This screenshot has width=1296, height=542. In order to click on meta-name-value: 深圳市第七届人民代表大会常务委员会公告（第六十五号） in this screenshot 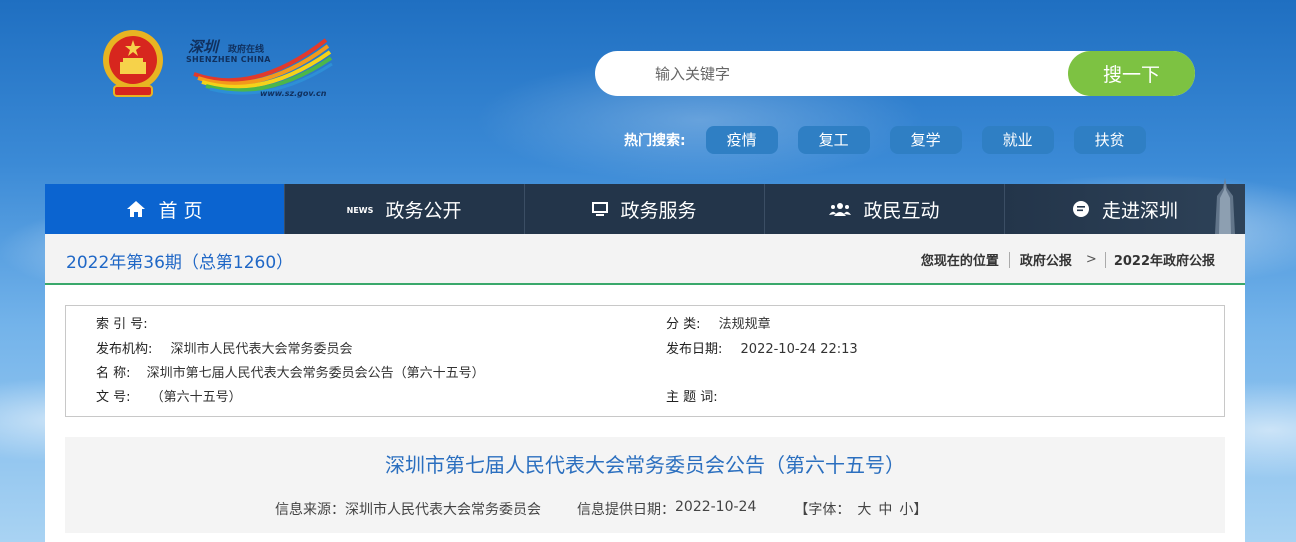, I will do `click(315, 373)`.